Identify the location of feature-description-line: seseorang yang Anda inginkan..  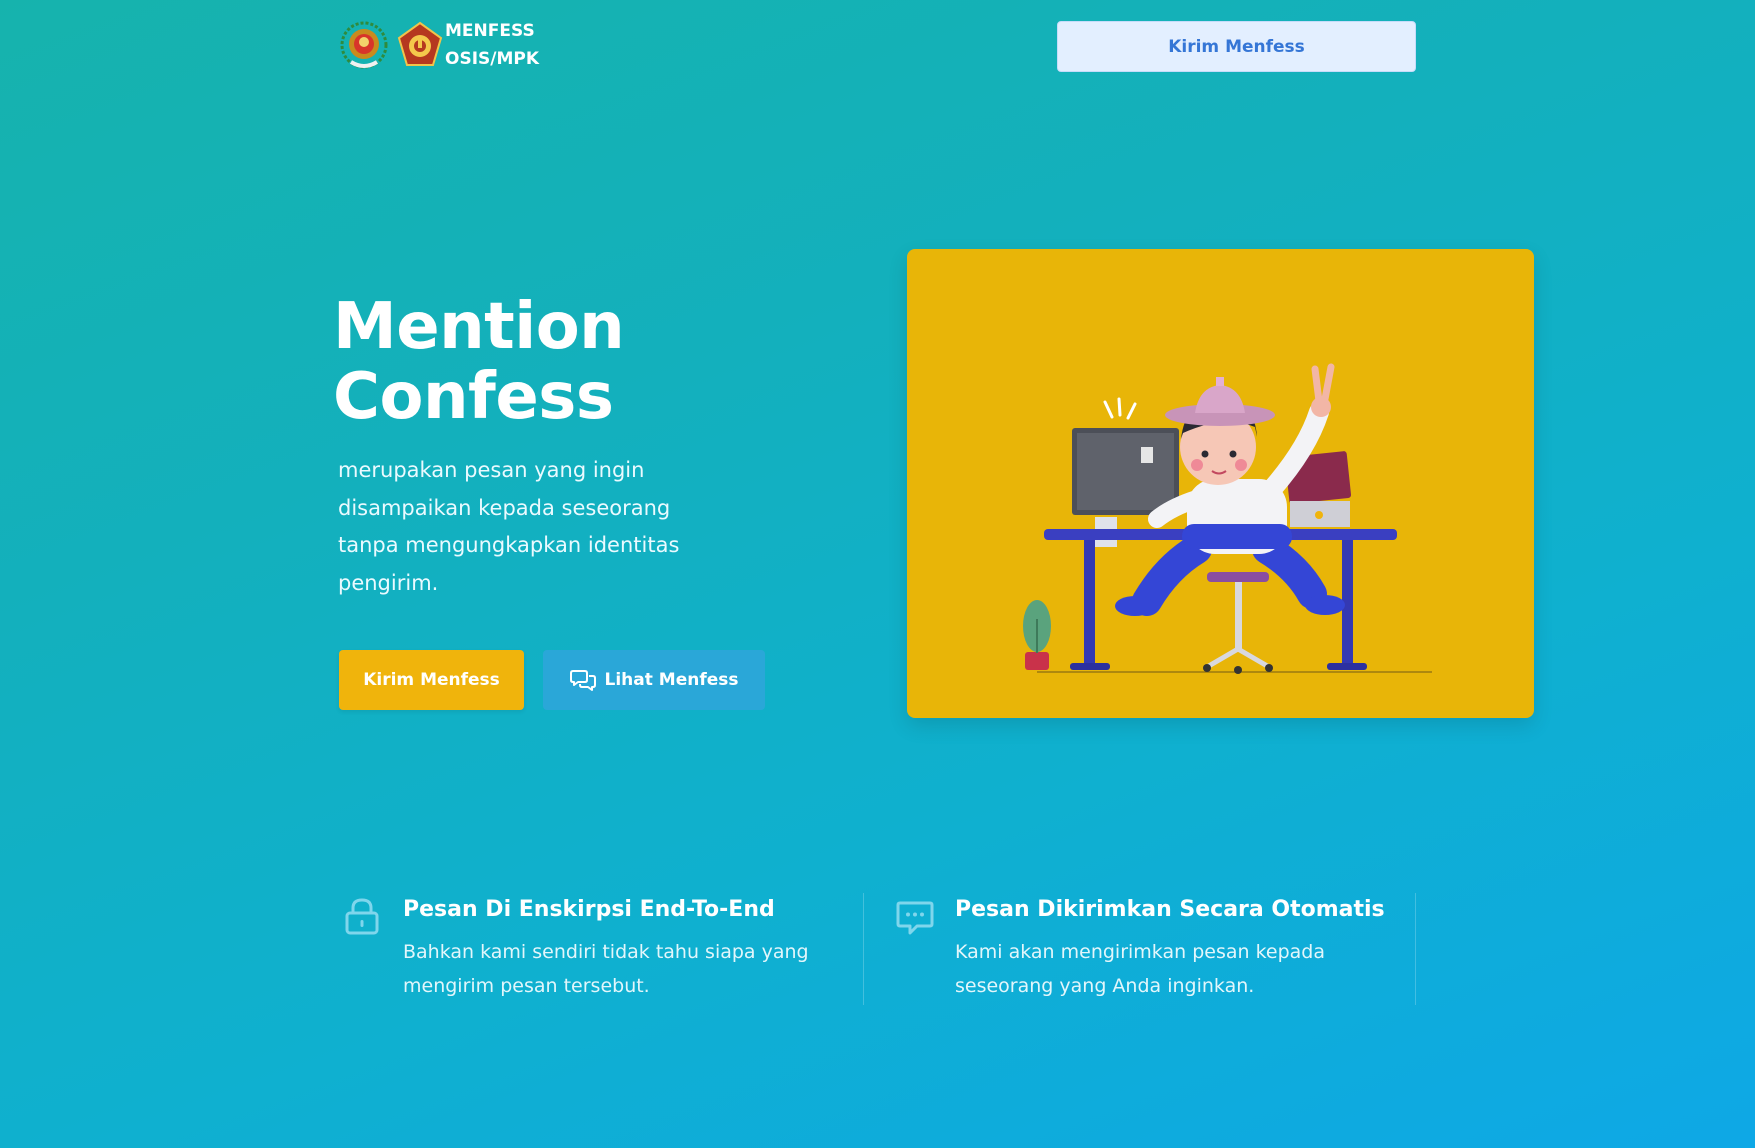
(1105, 986).